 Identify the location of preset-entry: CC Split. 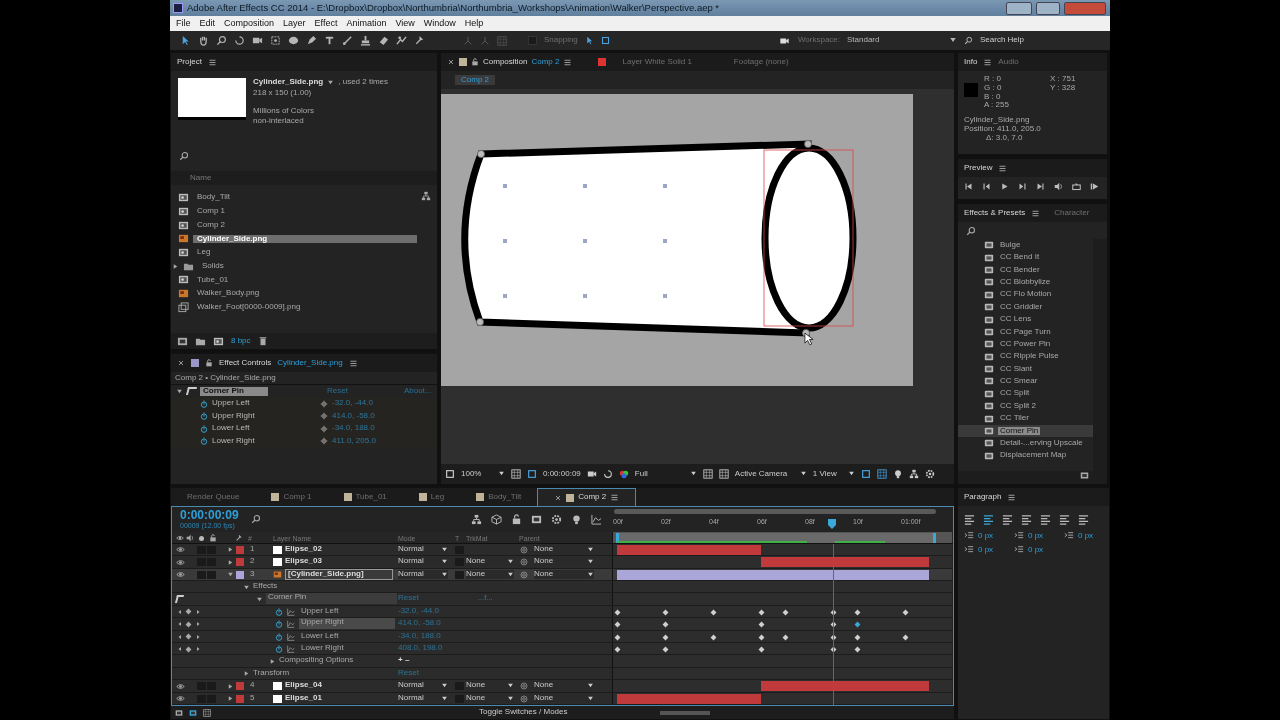
(1015, 394).